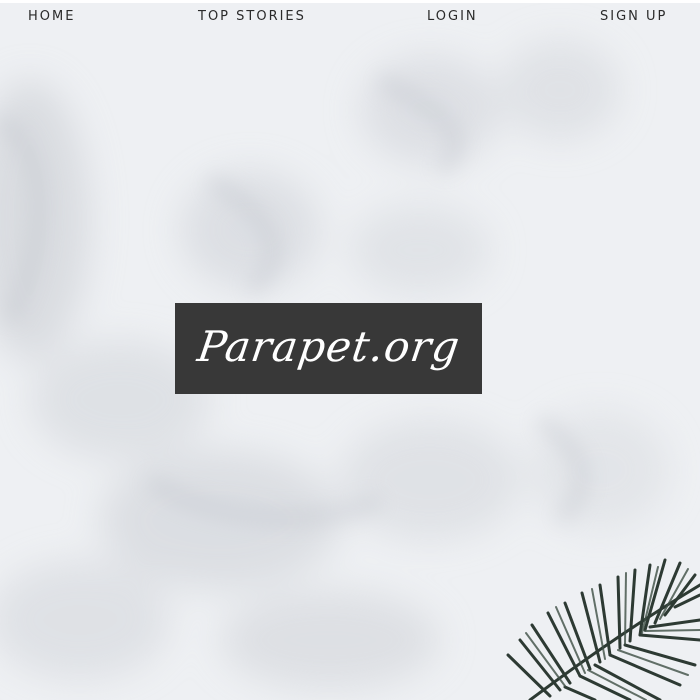  Describe the element at coordinates (633, 17) in the screenshot. I see `nav-sign-up-link: SIGN UP` at that location.